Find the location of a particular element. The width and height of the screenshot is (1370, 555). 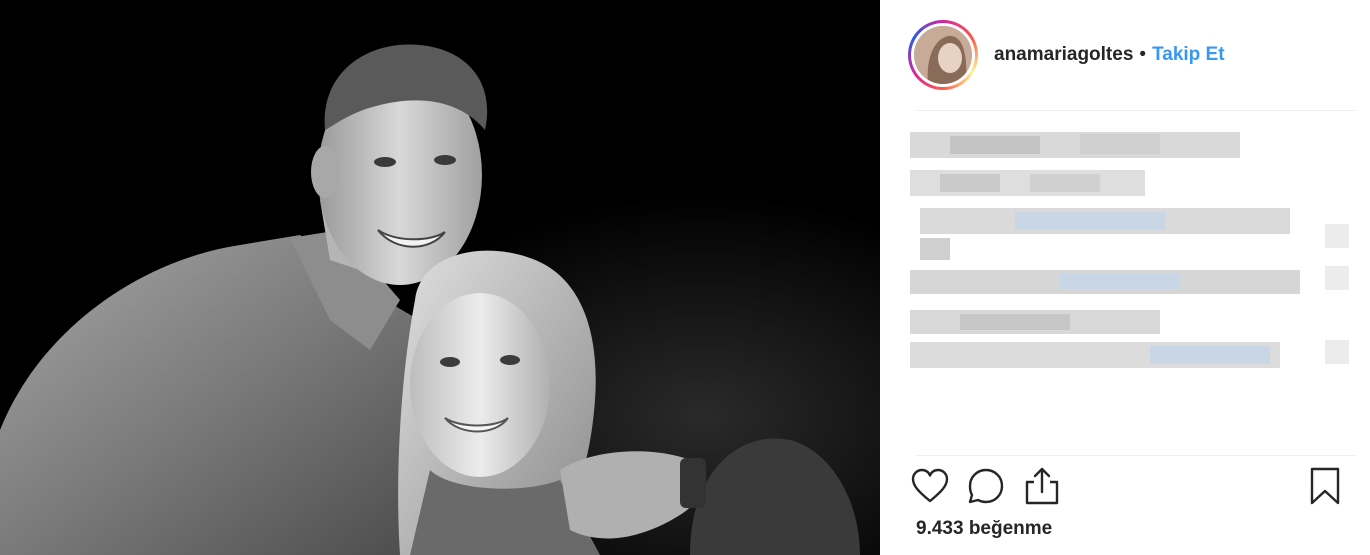

avatar-story-ring is located at coordinates (943, 55).